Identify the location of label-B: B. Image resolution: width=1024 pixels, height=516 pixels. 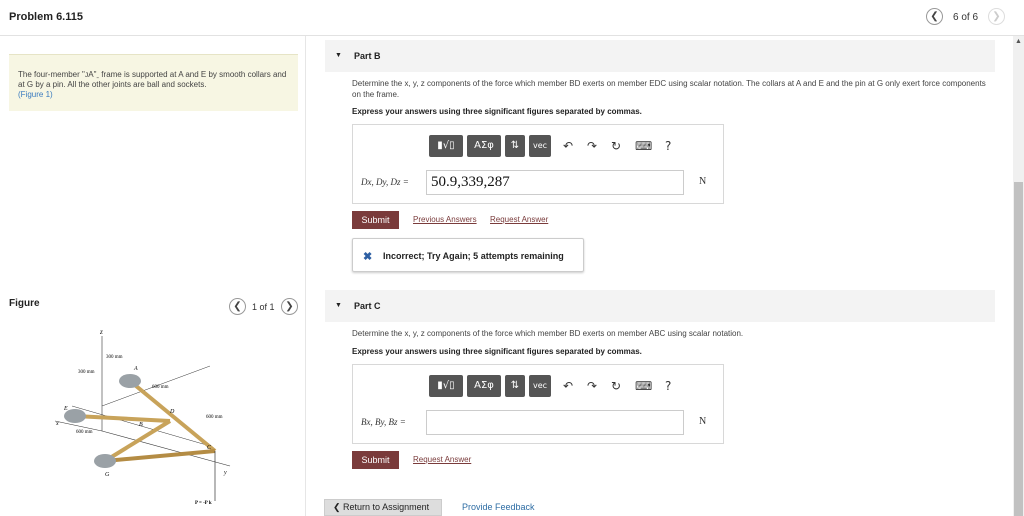
(141, 425).